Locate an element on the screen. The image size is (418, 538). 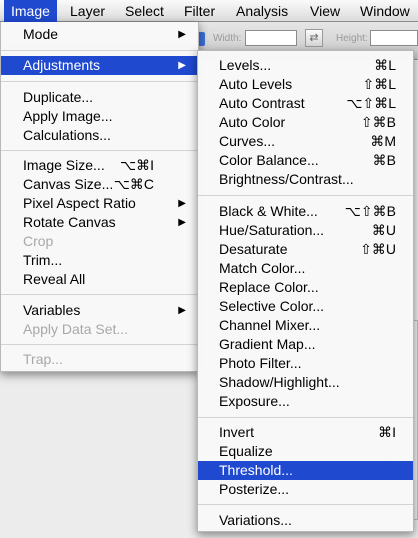
menu-layer: Layer is located at coordinates (87, 11).